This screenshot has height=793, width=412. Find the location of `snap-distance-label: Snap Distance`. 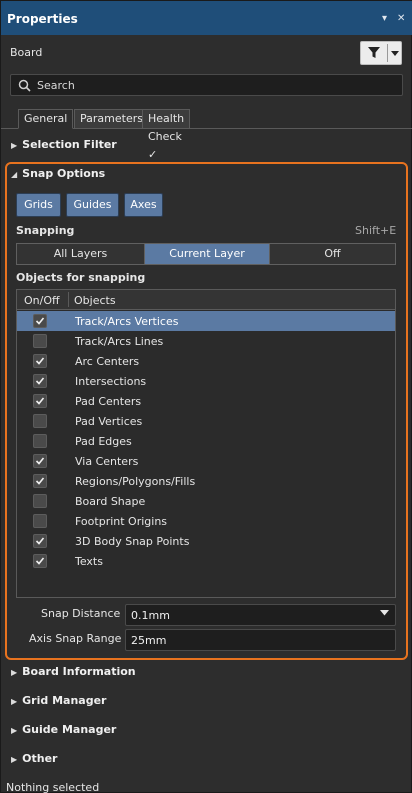

snap-distance-label: Snap Distance is located at coordinates (81, 613).